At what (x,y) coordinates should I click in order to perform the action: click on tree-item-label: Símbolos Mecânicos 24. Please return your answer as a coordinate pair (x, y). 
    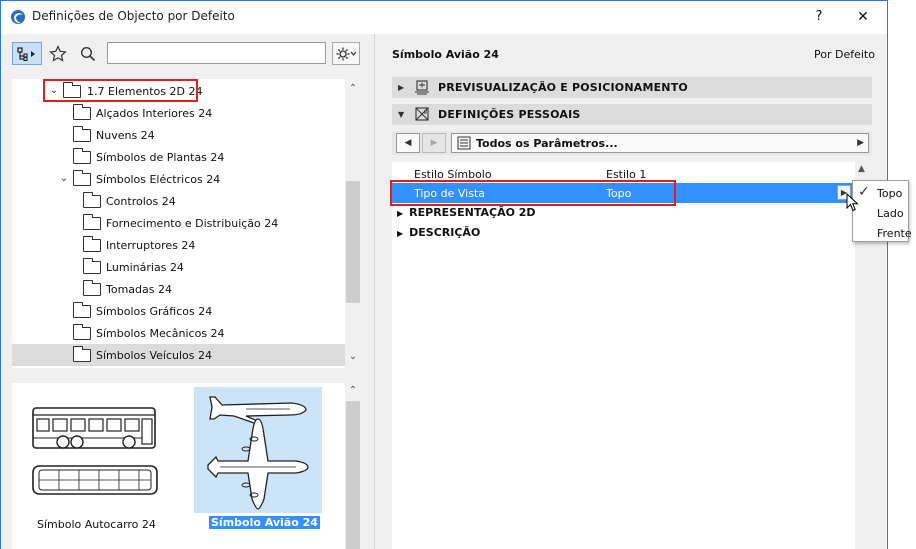
    Looking at the image, I should click on (160, 333).